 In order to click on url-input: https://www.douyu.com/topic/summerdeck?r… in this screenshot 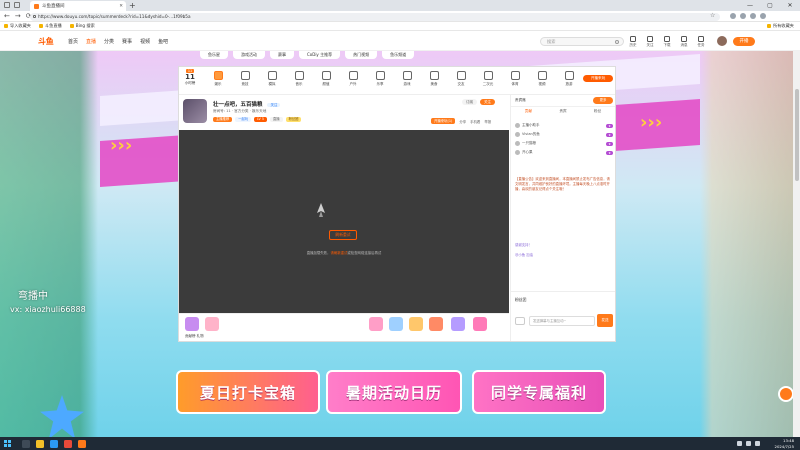, I will do `click(375, 16)`.